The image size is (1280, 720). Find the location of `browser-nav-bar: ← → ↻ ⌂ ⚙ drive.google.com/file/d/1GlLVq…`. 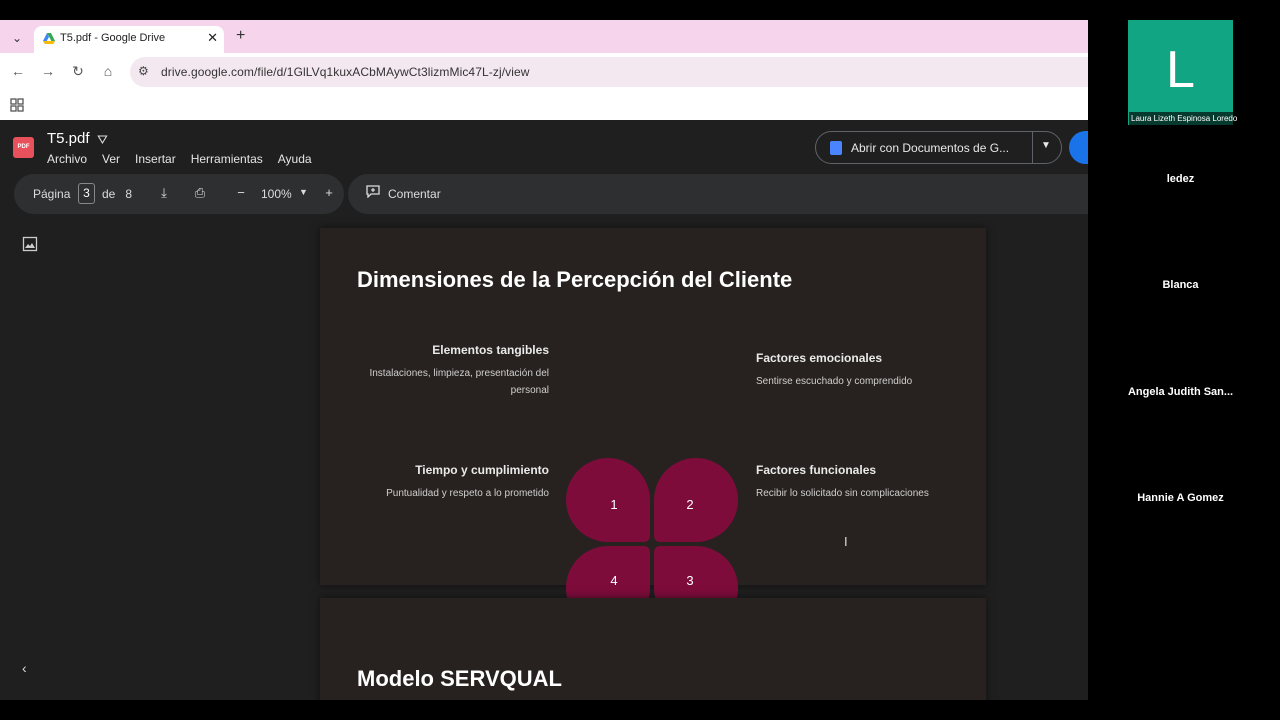

browser-nav-bar: ← → ↻ ⌂ ⚙ drive.google.com/file/d/1GlLVq… is located at coordinates (544, 71).